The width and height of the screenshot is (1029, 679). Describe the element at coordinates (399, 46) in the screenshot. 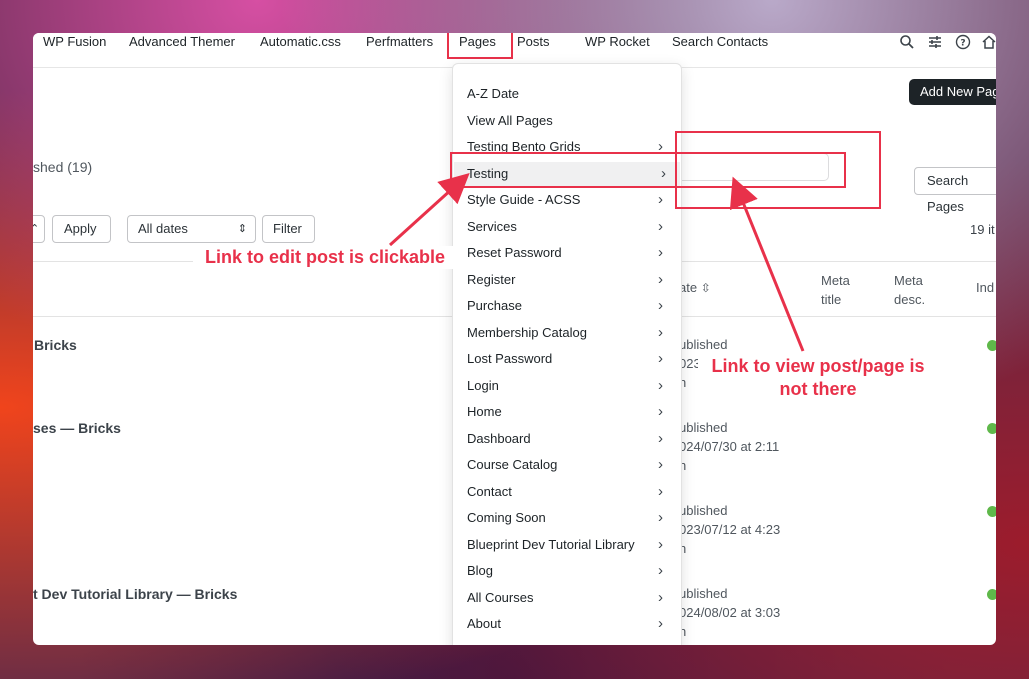

I see `nav-perfmatters: Perfmatters` at that location.